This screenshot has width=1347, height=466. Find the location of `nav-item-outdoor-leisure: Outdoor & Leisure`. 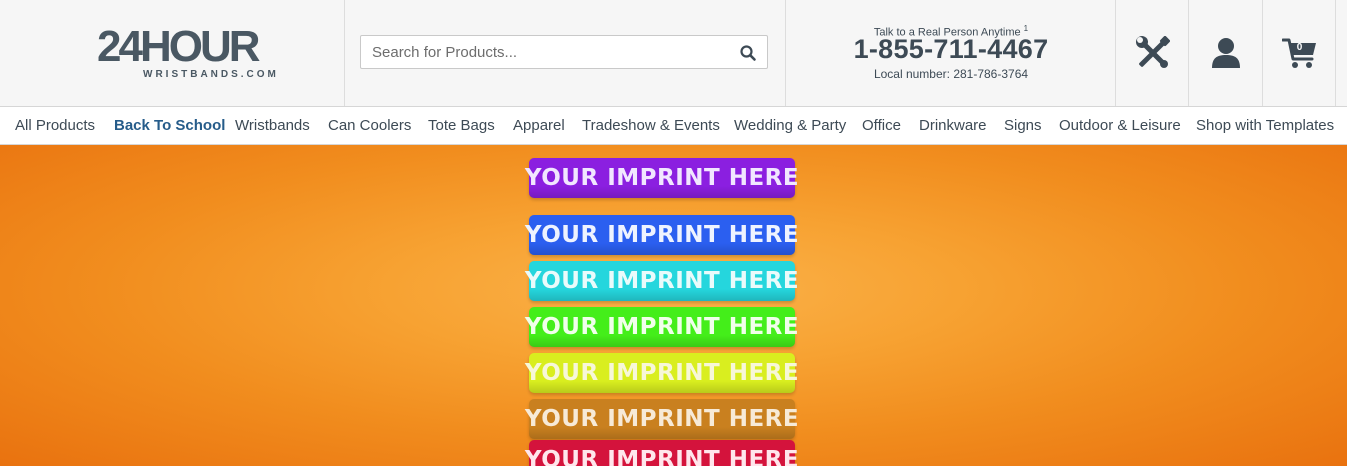

nav-item-outdoor-leisure: Outdoor & Leisure is located at coordinates (1120, 125).